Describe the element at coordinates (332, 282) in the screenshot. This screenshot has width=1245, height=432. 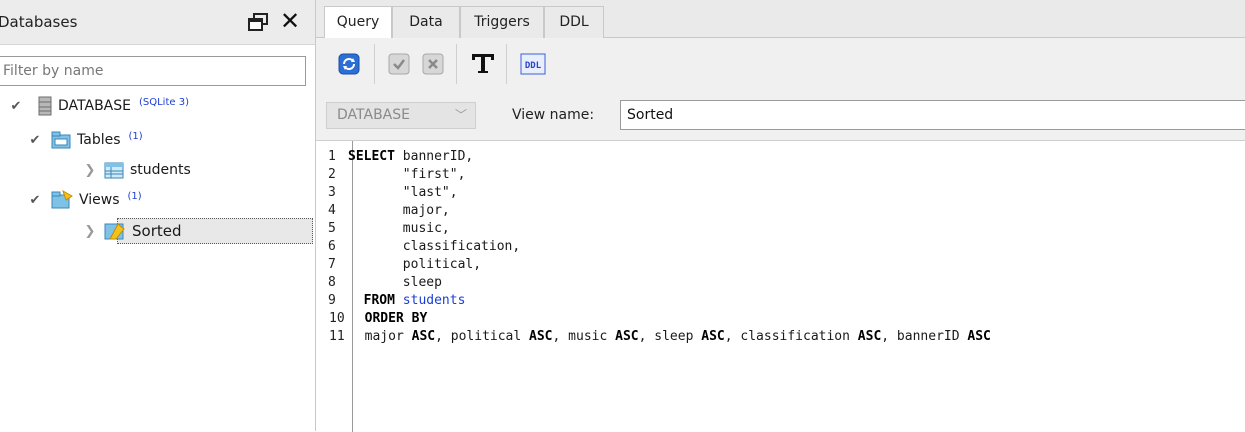
I see `line-number: 8` at that location.